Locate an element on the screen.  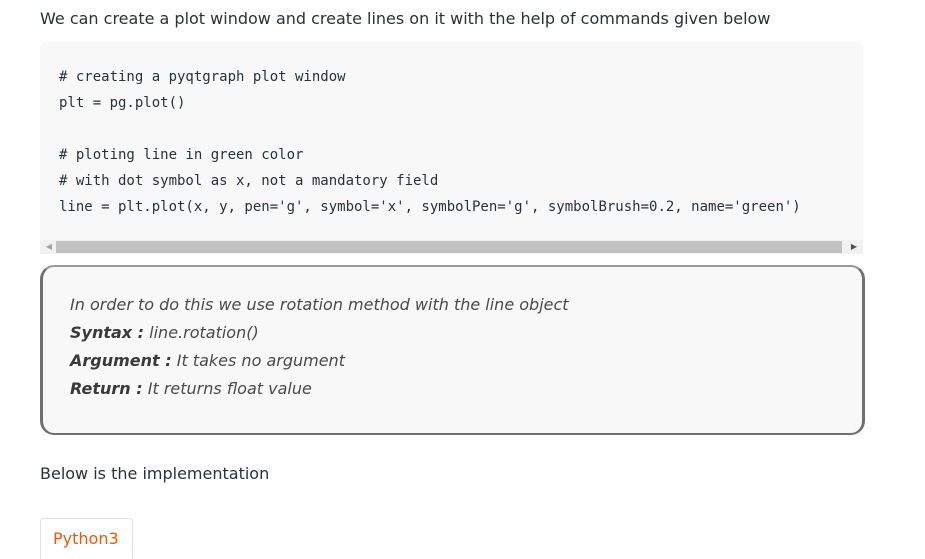
code-line: # creating a pyqtgraph plot window is located at coordinates (202, 77).